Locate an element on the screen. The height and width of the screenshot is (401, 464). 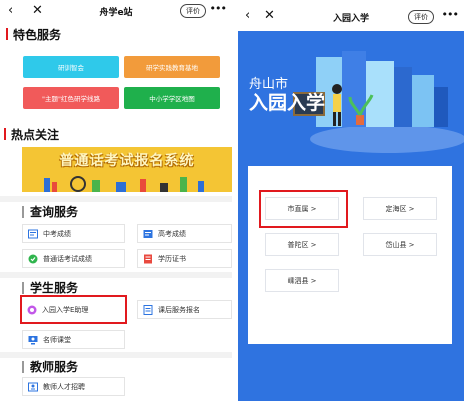
tile-yanxun: 研训智会 is located at coordinates (71, 67).